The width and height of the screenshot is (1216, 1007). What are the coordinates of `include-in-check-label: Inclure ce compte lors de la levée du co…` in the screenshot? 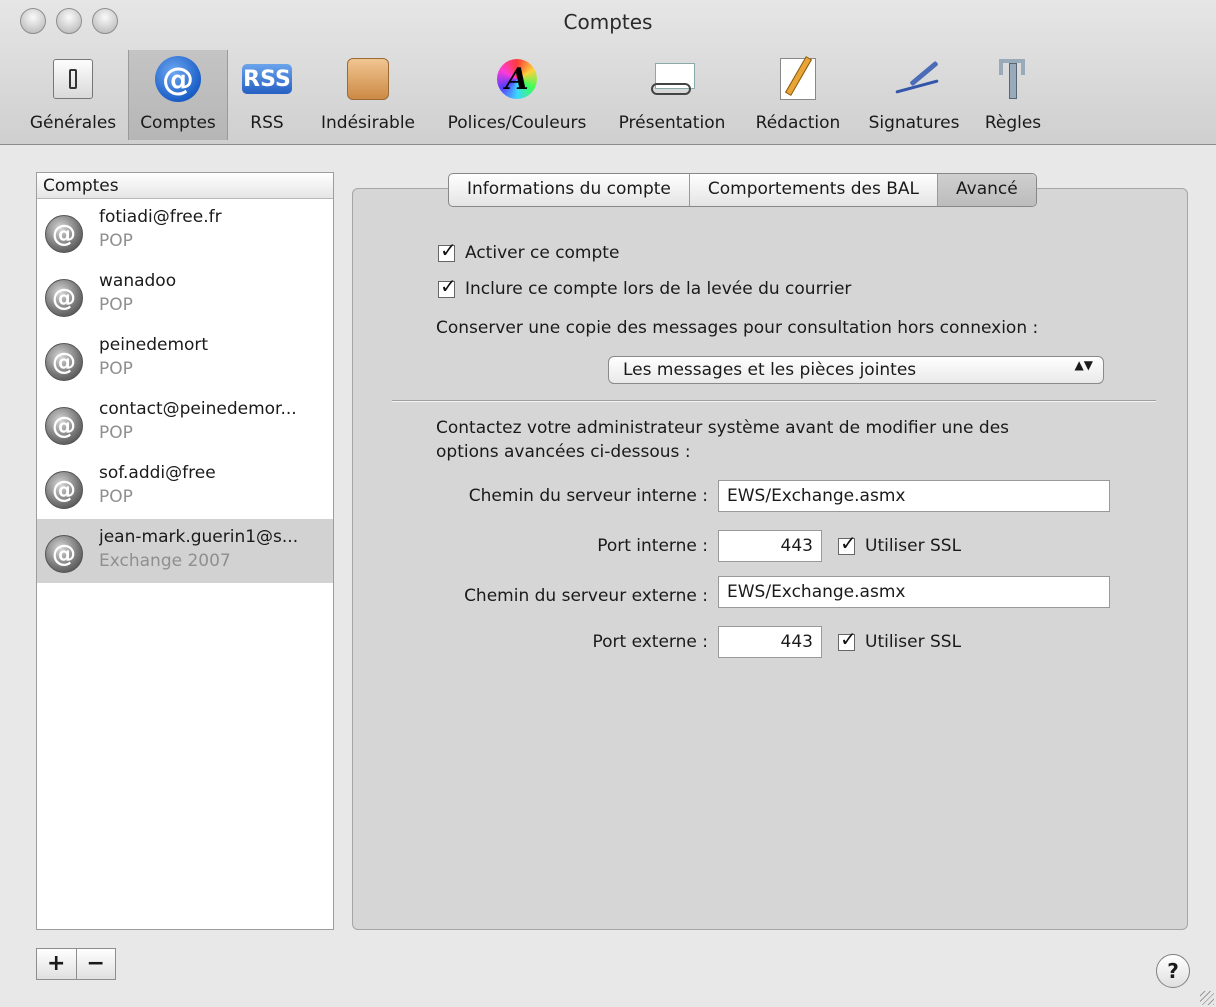 It's located at (658, 289).